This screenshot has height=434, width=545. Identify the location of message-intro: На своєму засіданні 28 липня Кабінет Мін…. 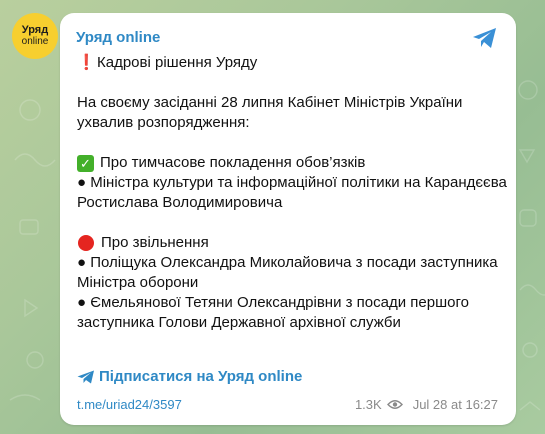
(270, 112).